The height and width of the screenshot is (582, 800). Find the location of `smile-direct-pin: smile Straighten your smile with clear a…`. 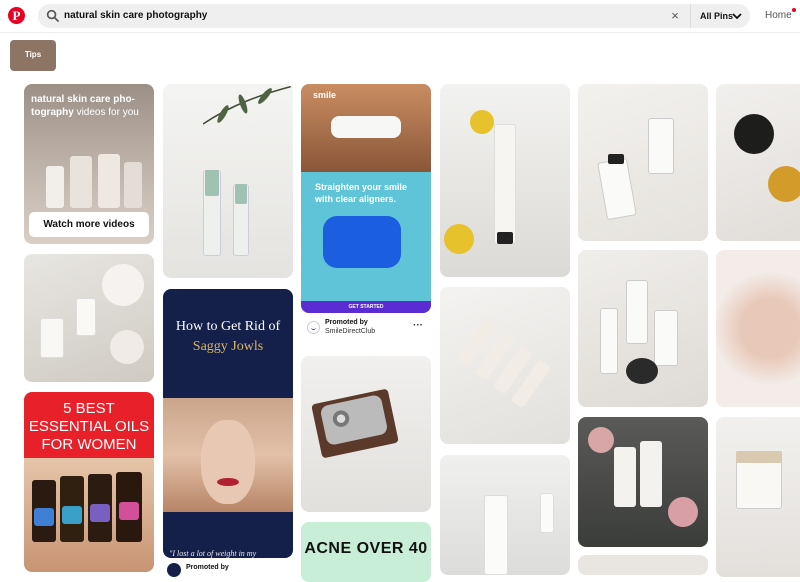

smile-direct-pin: smile Straighten your smile with clear a… is located at coordinates (366, 198).